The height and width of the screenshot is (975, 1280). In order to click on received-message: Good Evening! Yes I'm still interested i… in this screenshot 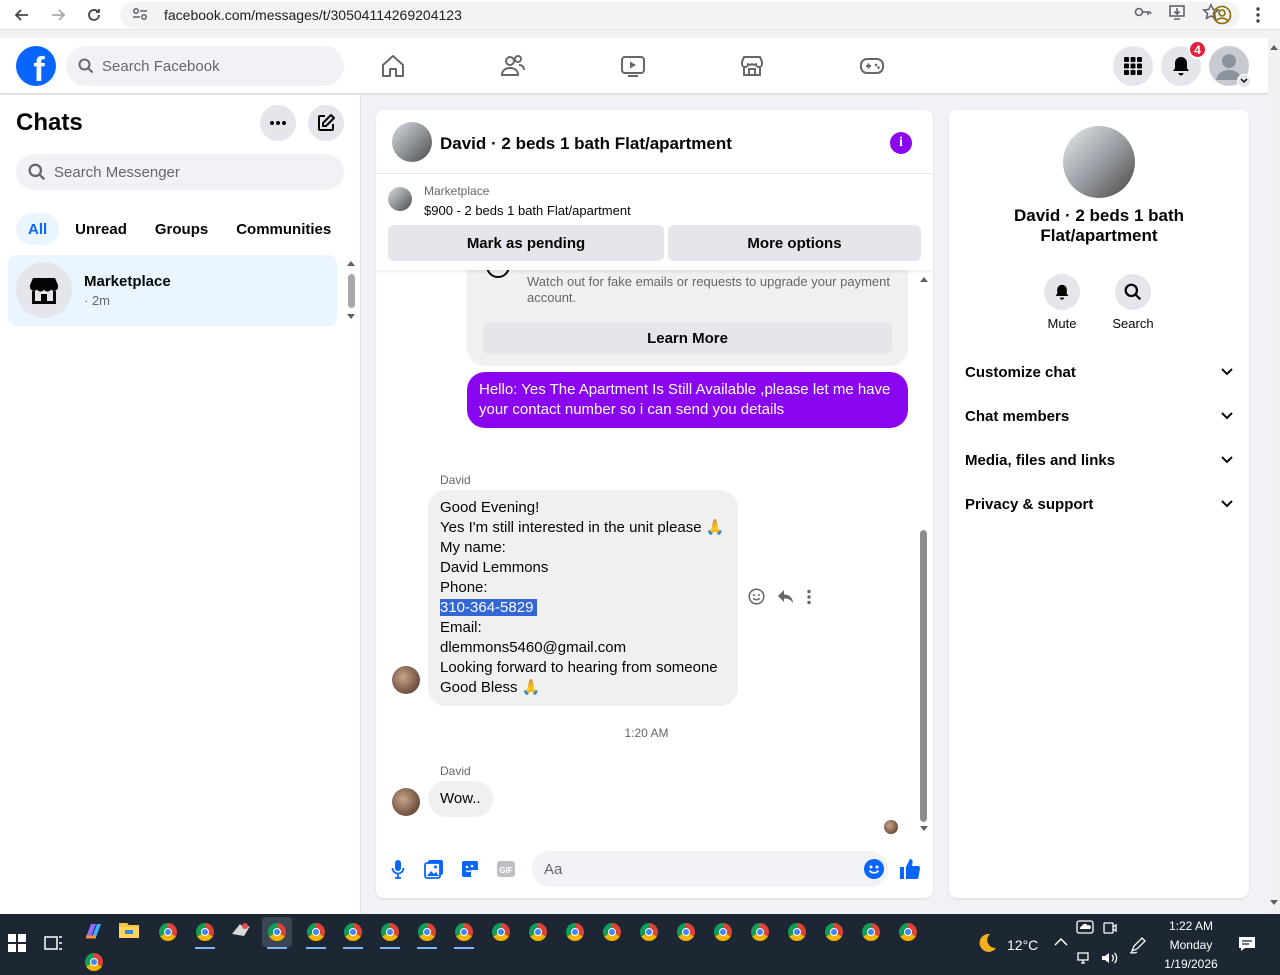, I will do `click(583, 598)`.